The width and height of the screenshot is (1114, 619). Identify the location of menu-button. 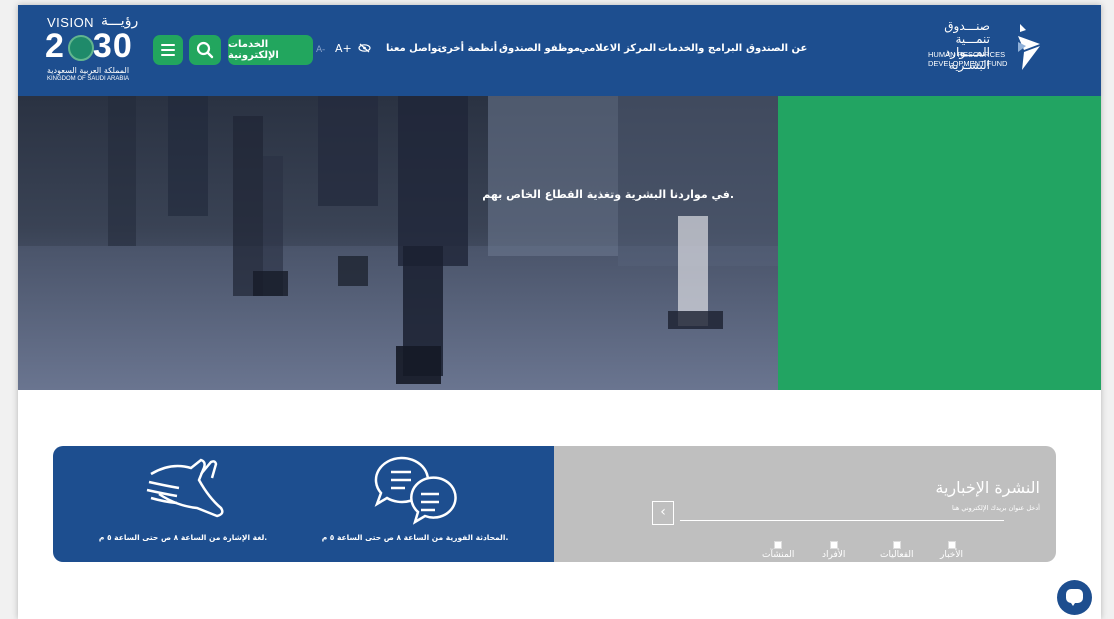
(168, 50).